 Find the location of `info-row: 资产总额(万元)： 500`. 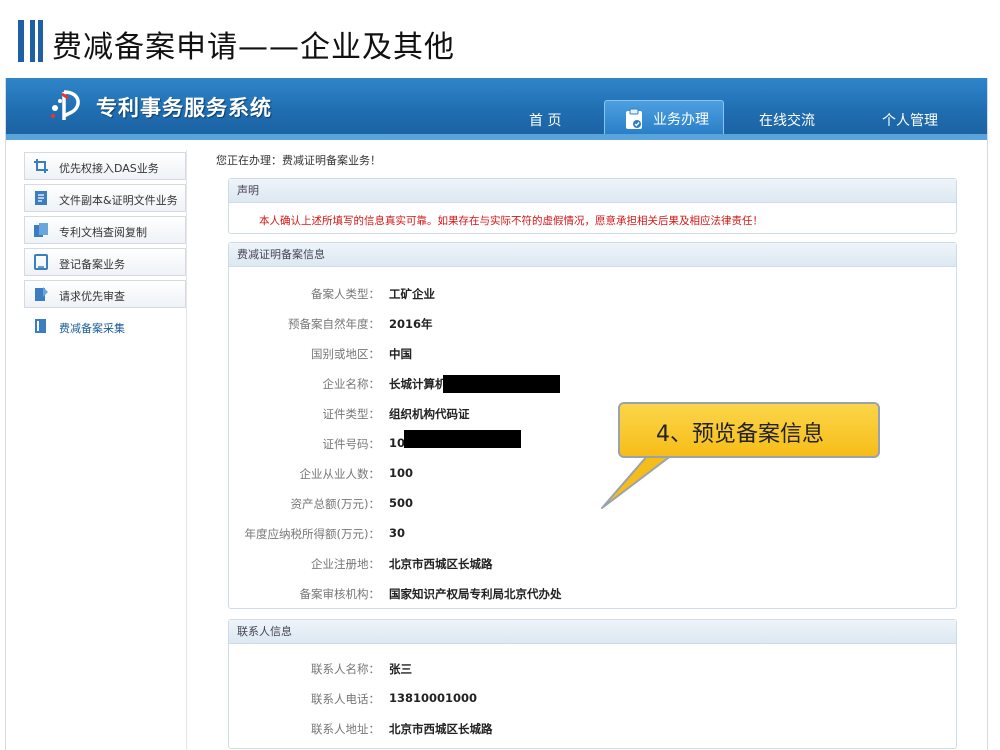

info-row: 资产总额(万元)： 500 is located at coordinates (593, 506).